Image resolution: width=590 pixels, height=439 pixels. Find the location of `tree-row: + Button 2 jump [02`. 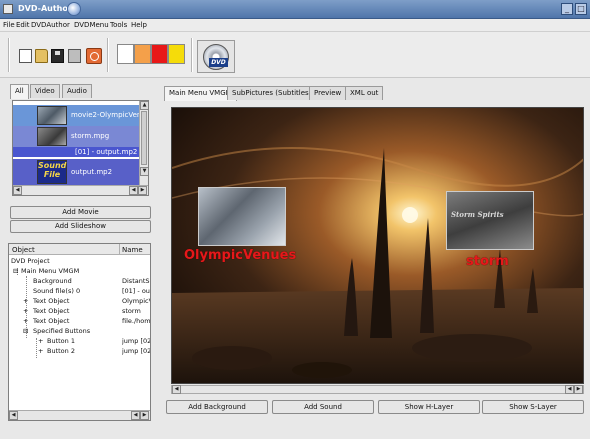

tree-row: + Button 2 jump [02 is located at coordinates (79, 351).